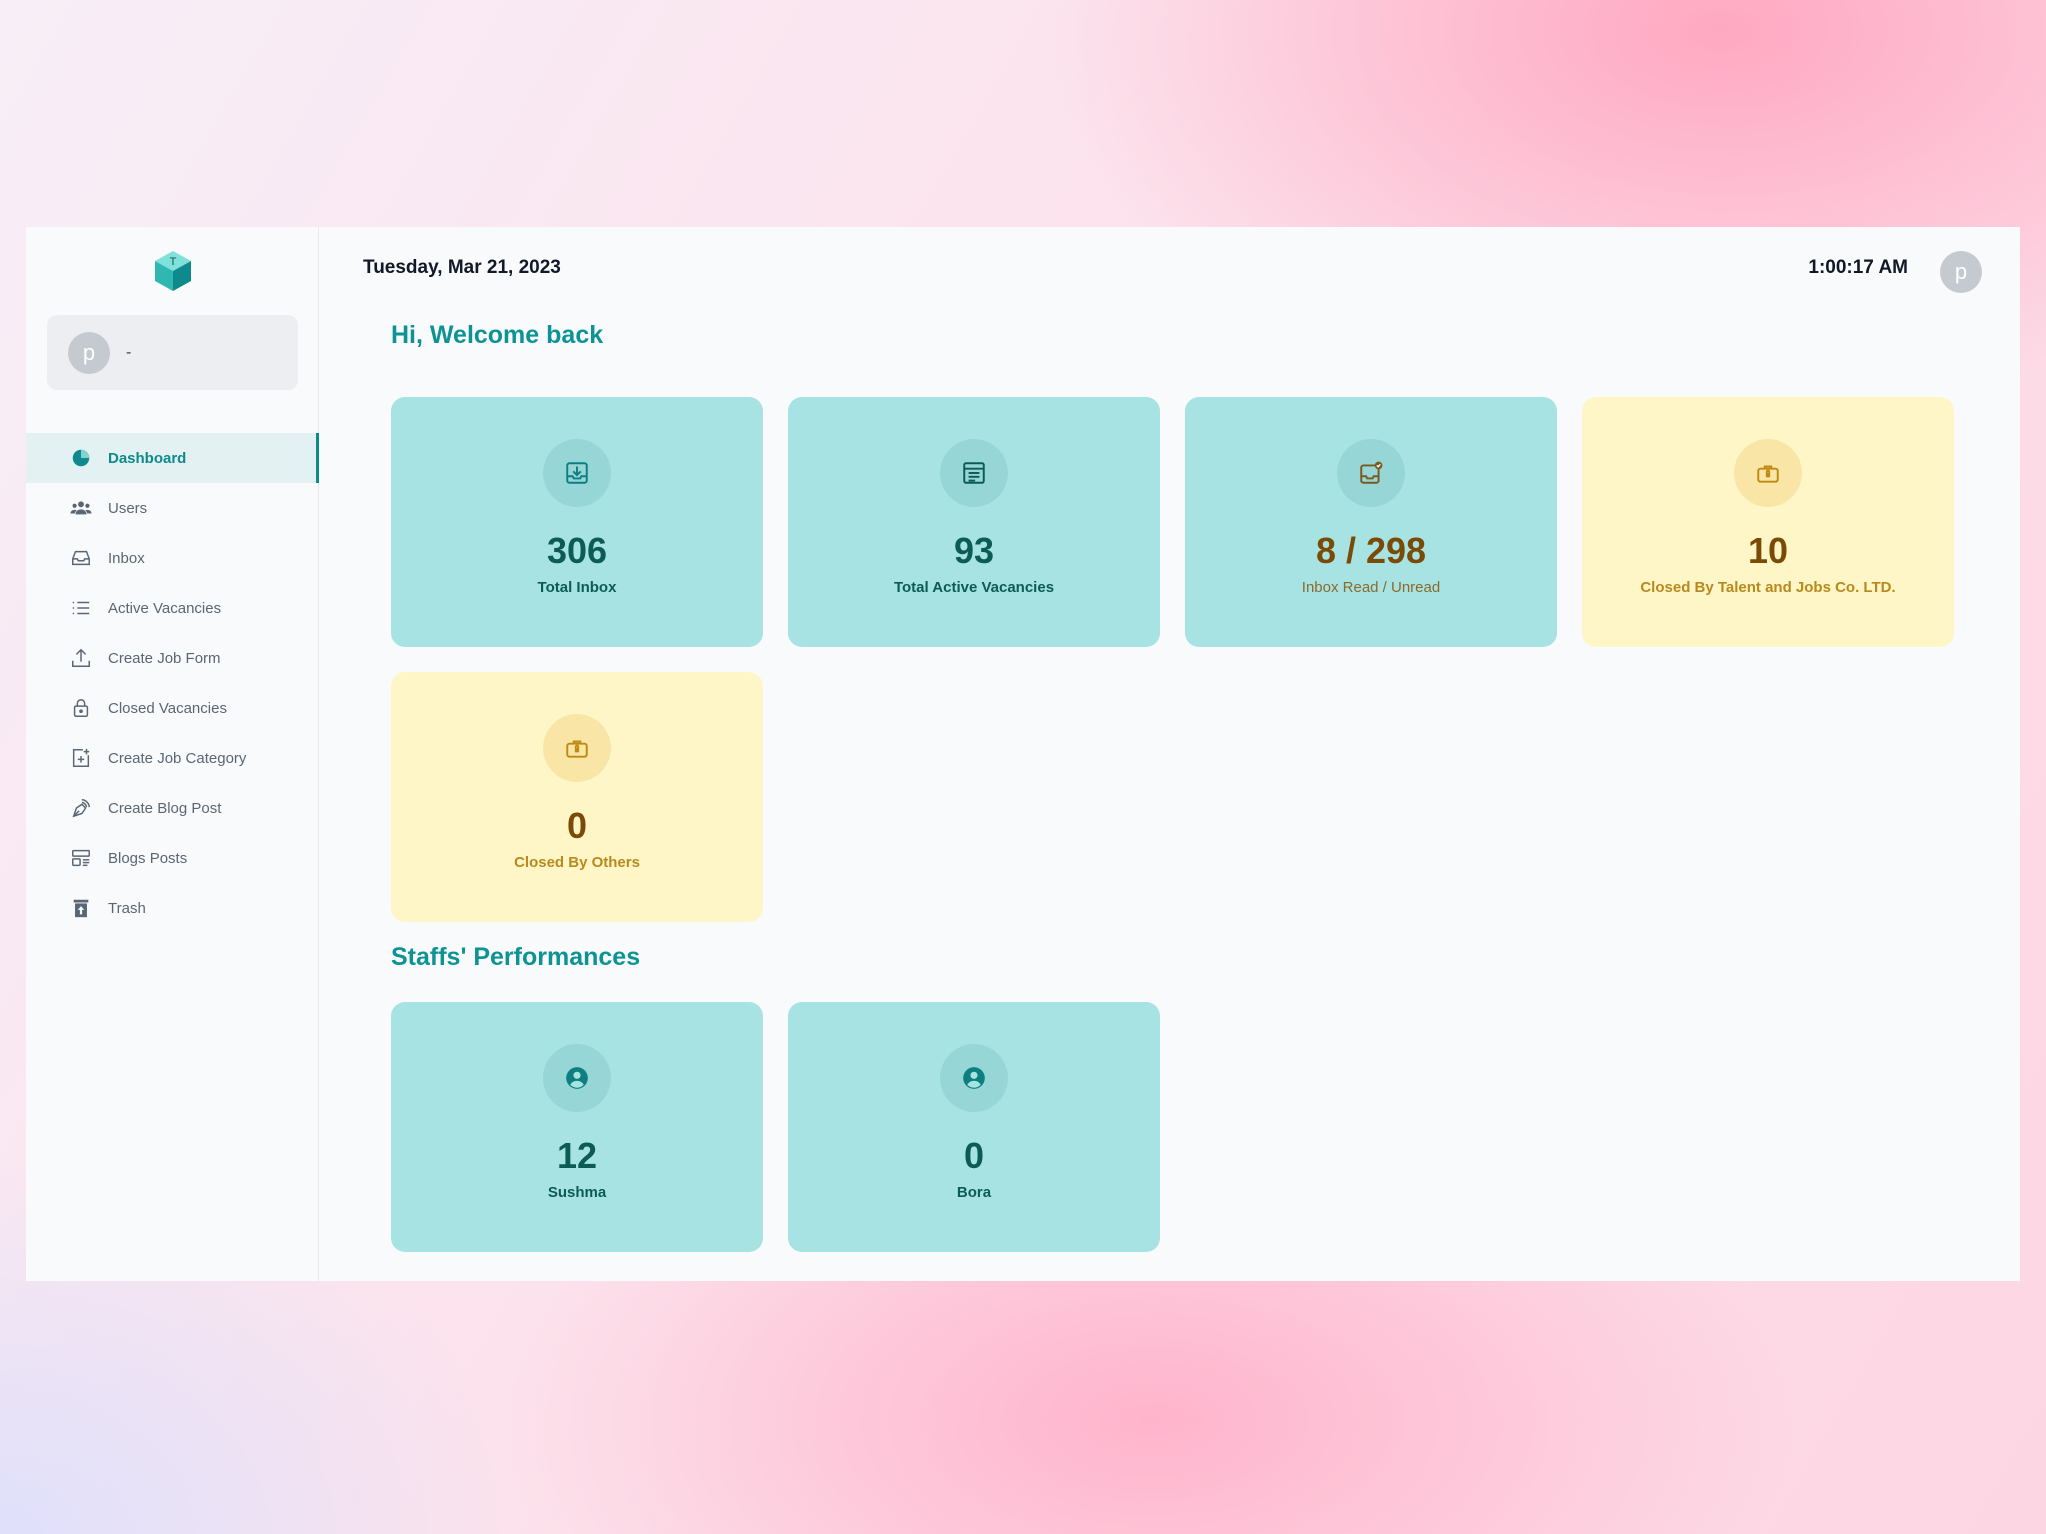 The width and height of the screenshot is (2046, 1534). Describe the element at coordinates (1371, 473) in the screenshot. I see `inbox-check-icon` at that location.